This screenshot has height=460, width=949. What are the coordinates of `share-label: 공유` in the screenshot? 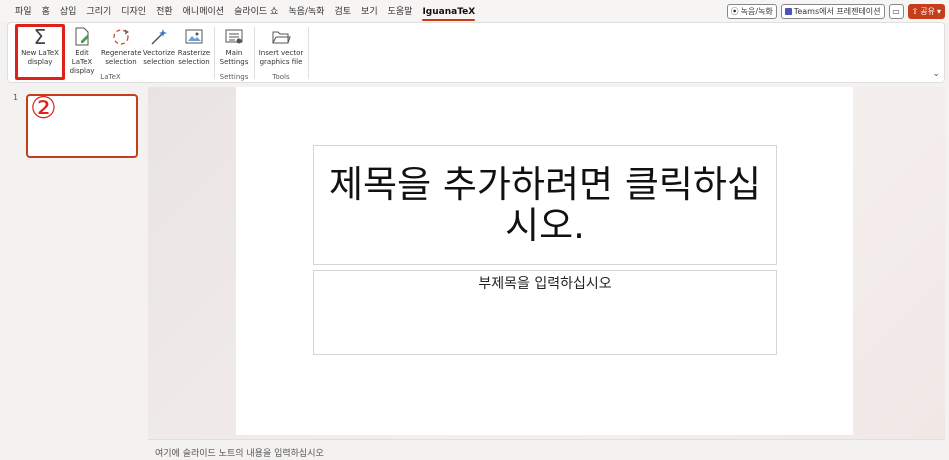 It's located at (927, 11).